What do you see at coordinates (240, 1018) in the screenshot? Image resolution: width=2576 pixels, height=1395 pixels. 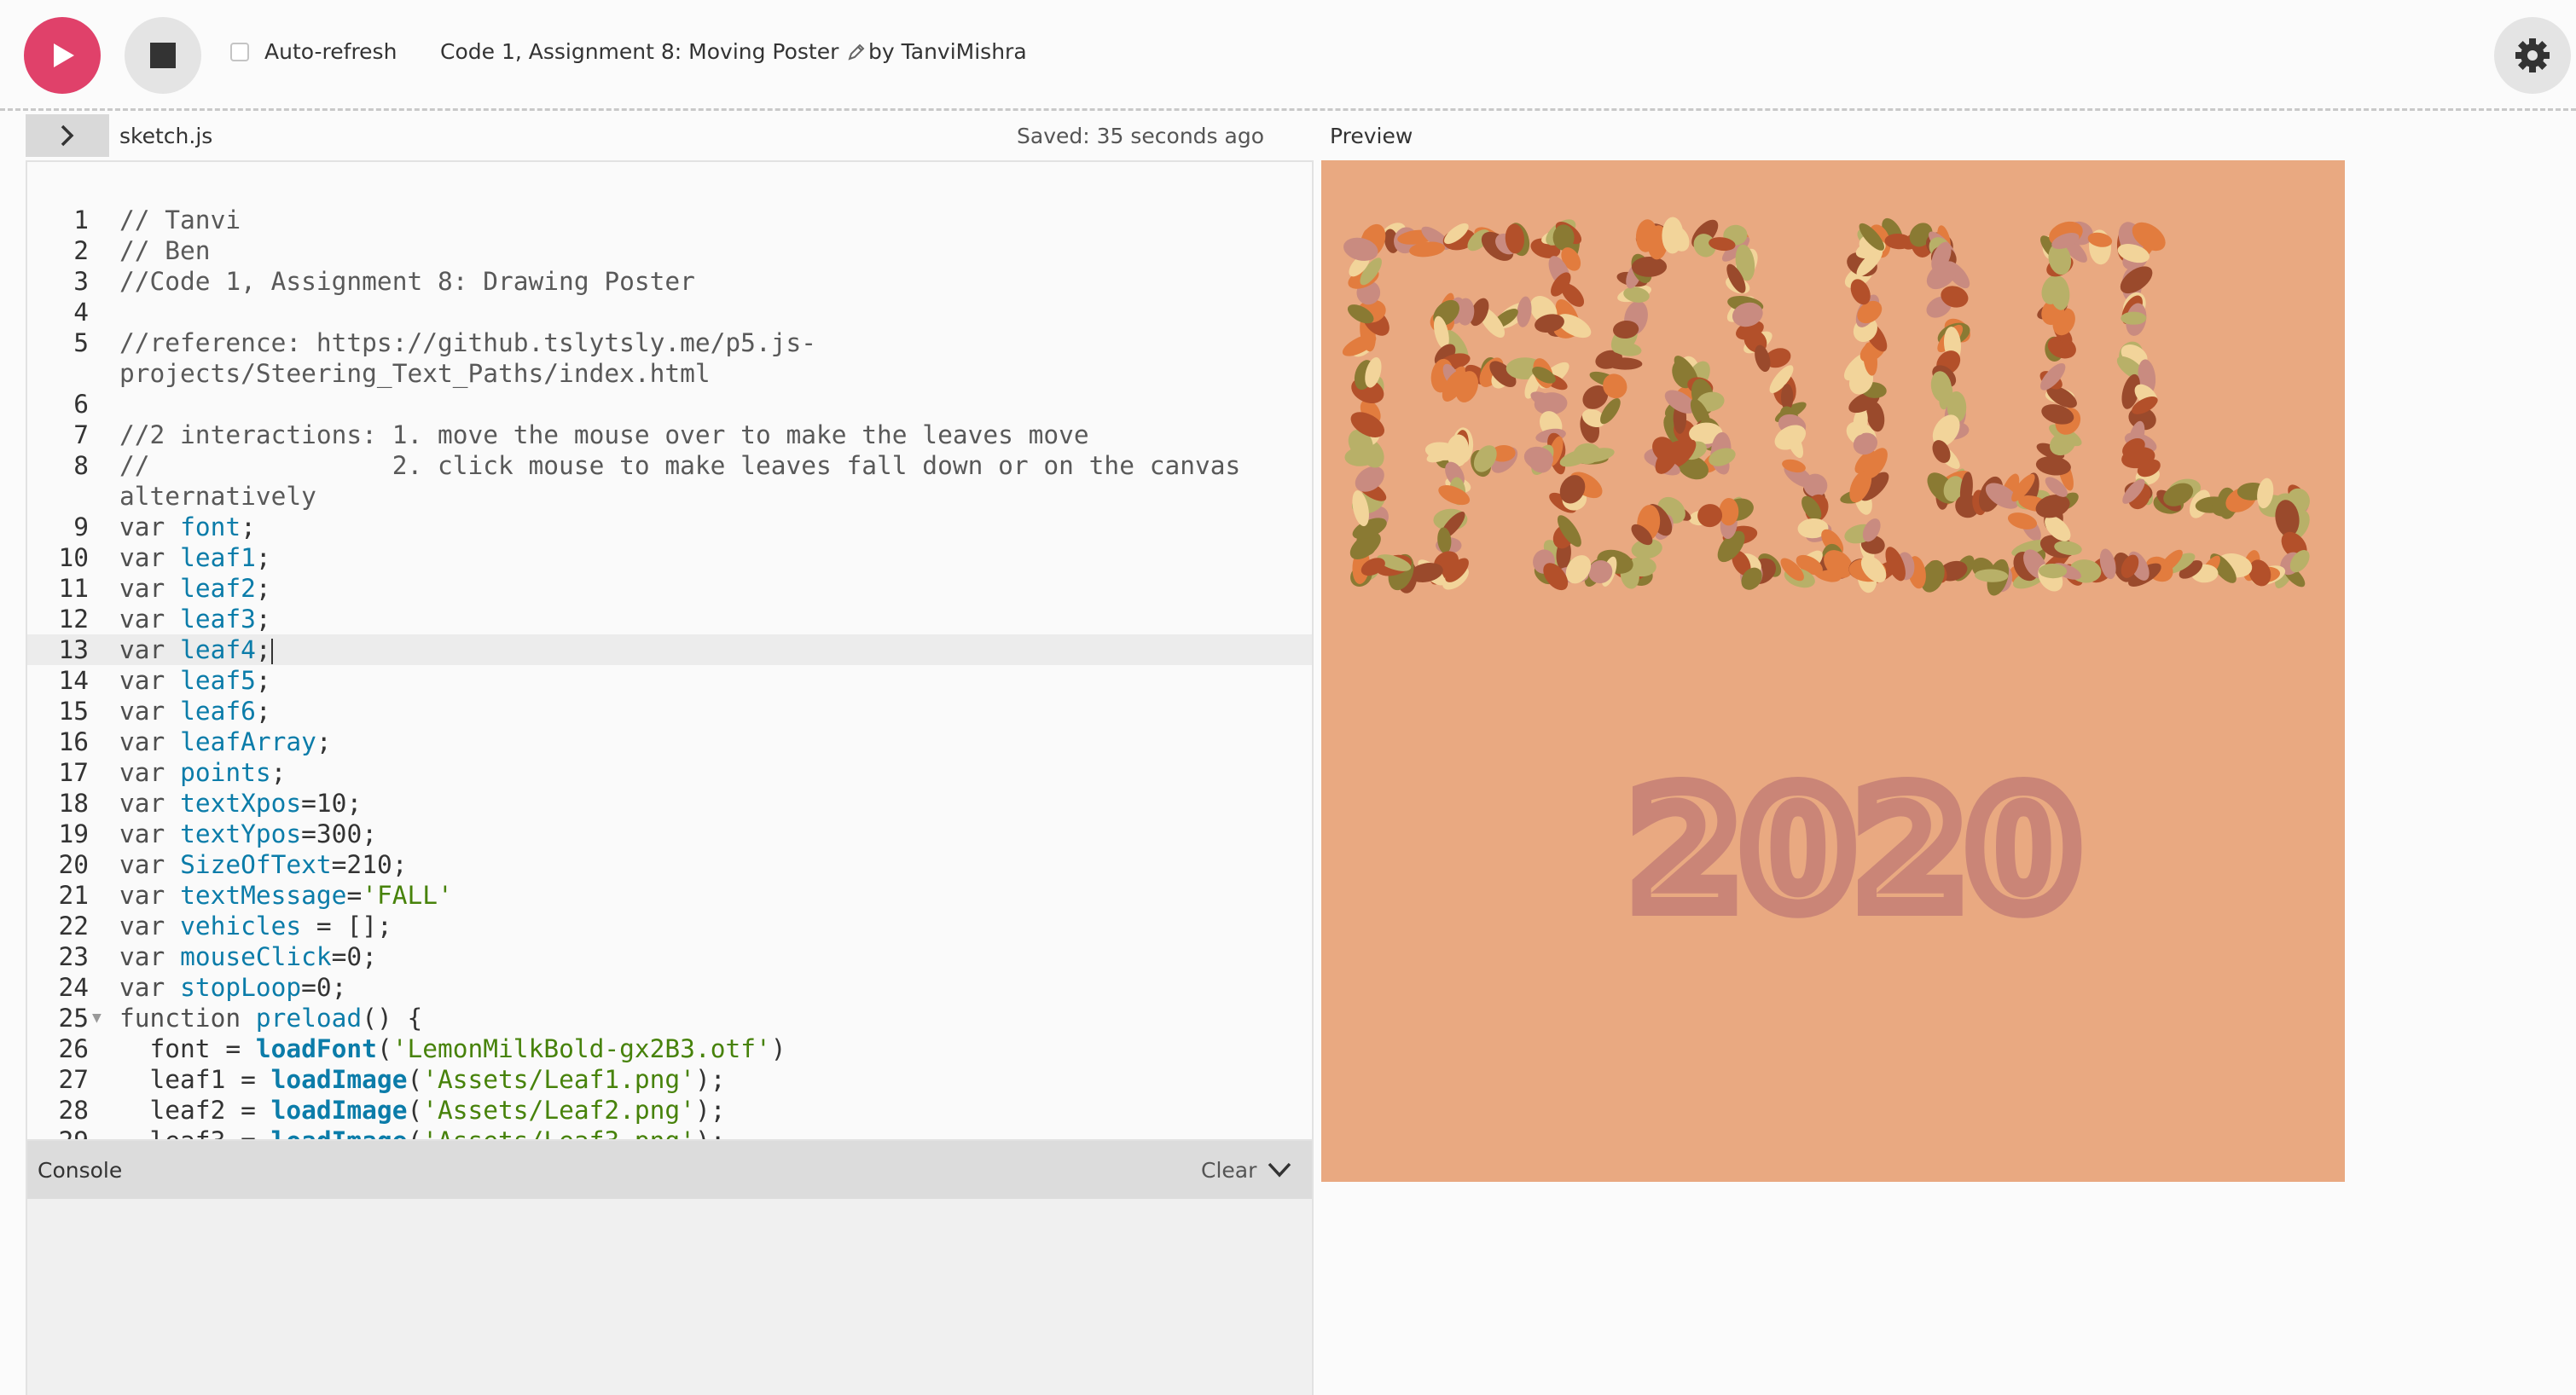 I see `code-line: 25 ▼ function preload() {` at bounding box center [240, 1018].